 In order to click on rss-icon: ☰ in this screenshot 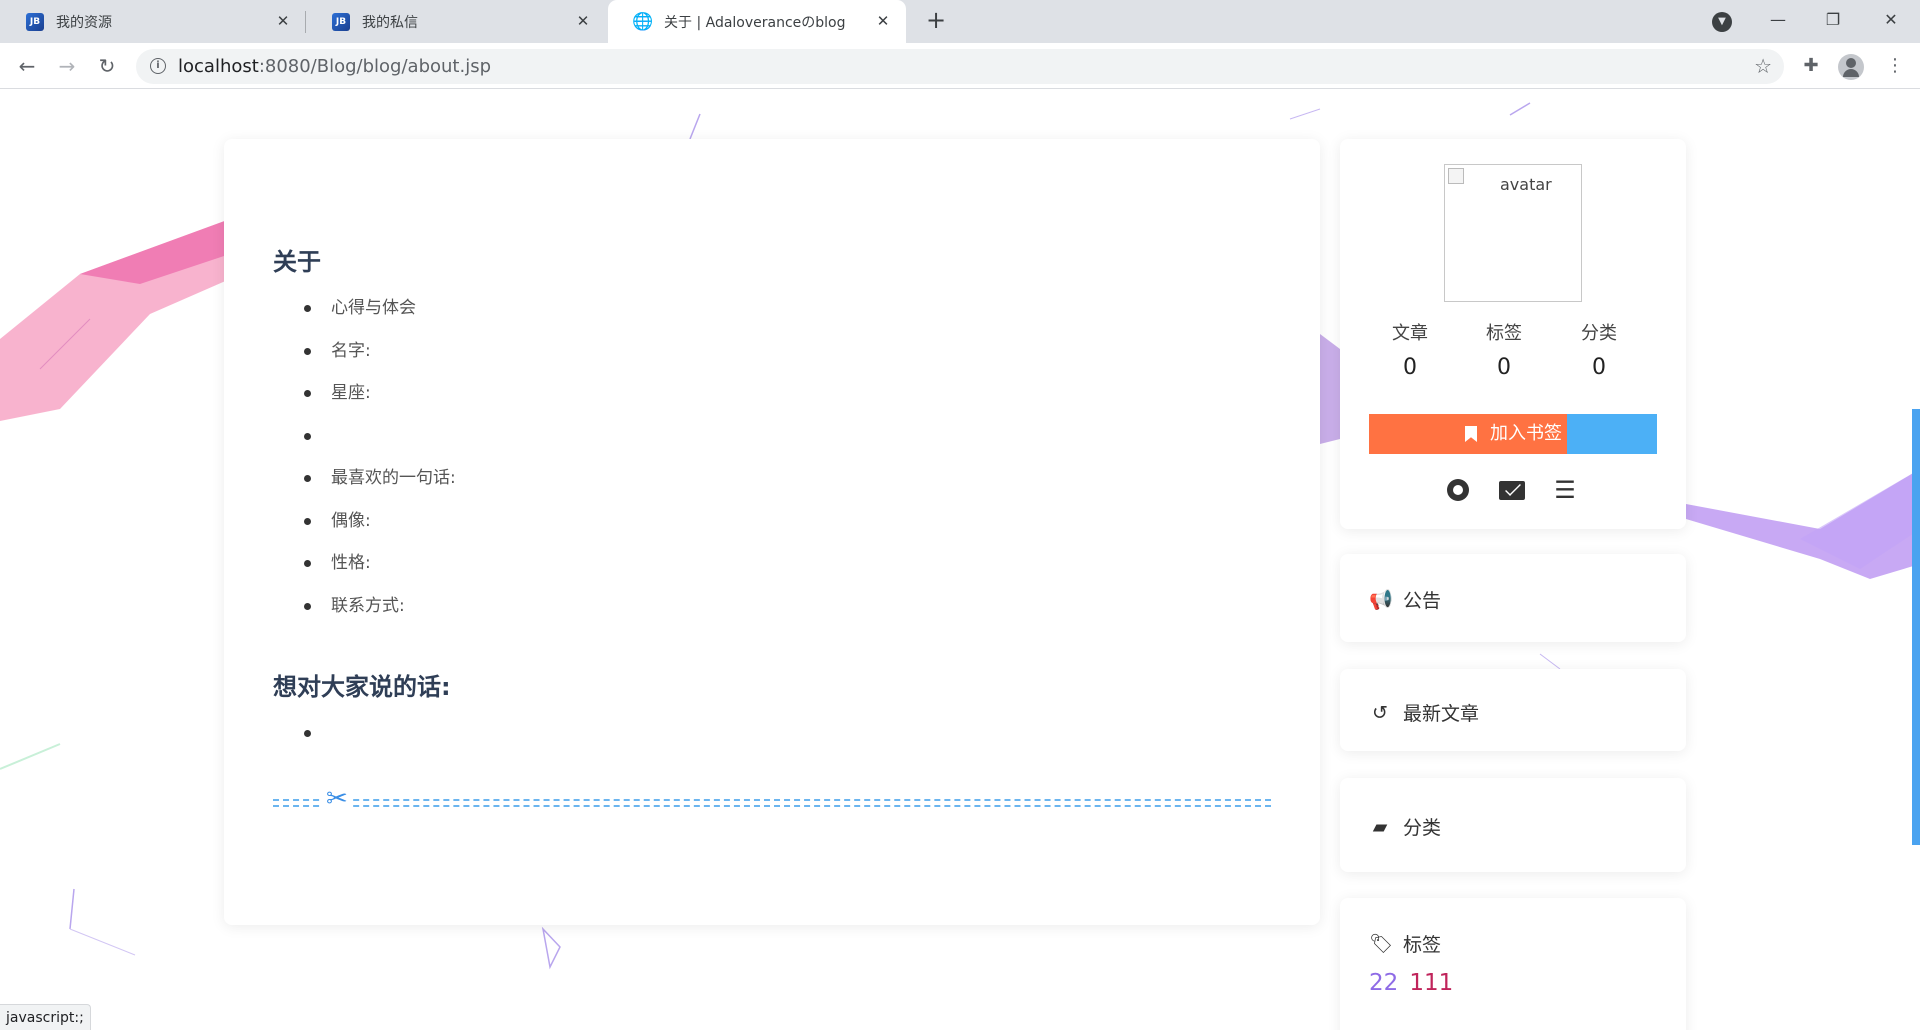, I will do `click(1565, 490)`.